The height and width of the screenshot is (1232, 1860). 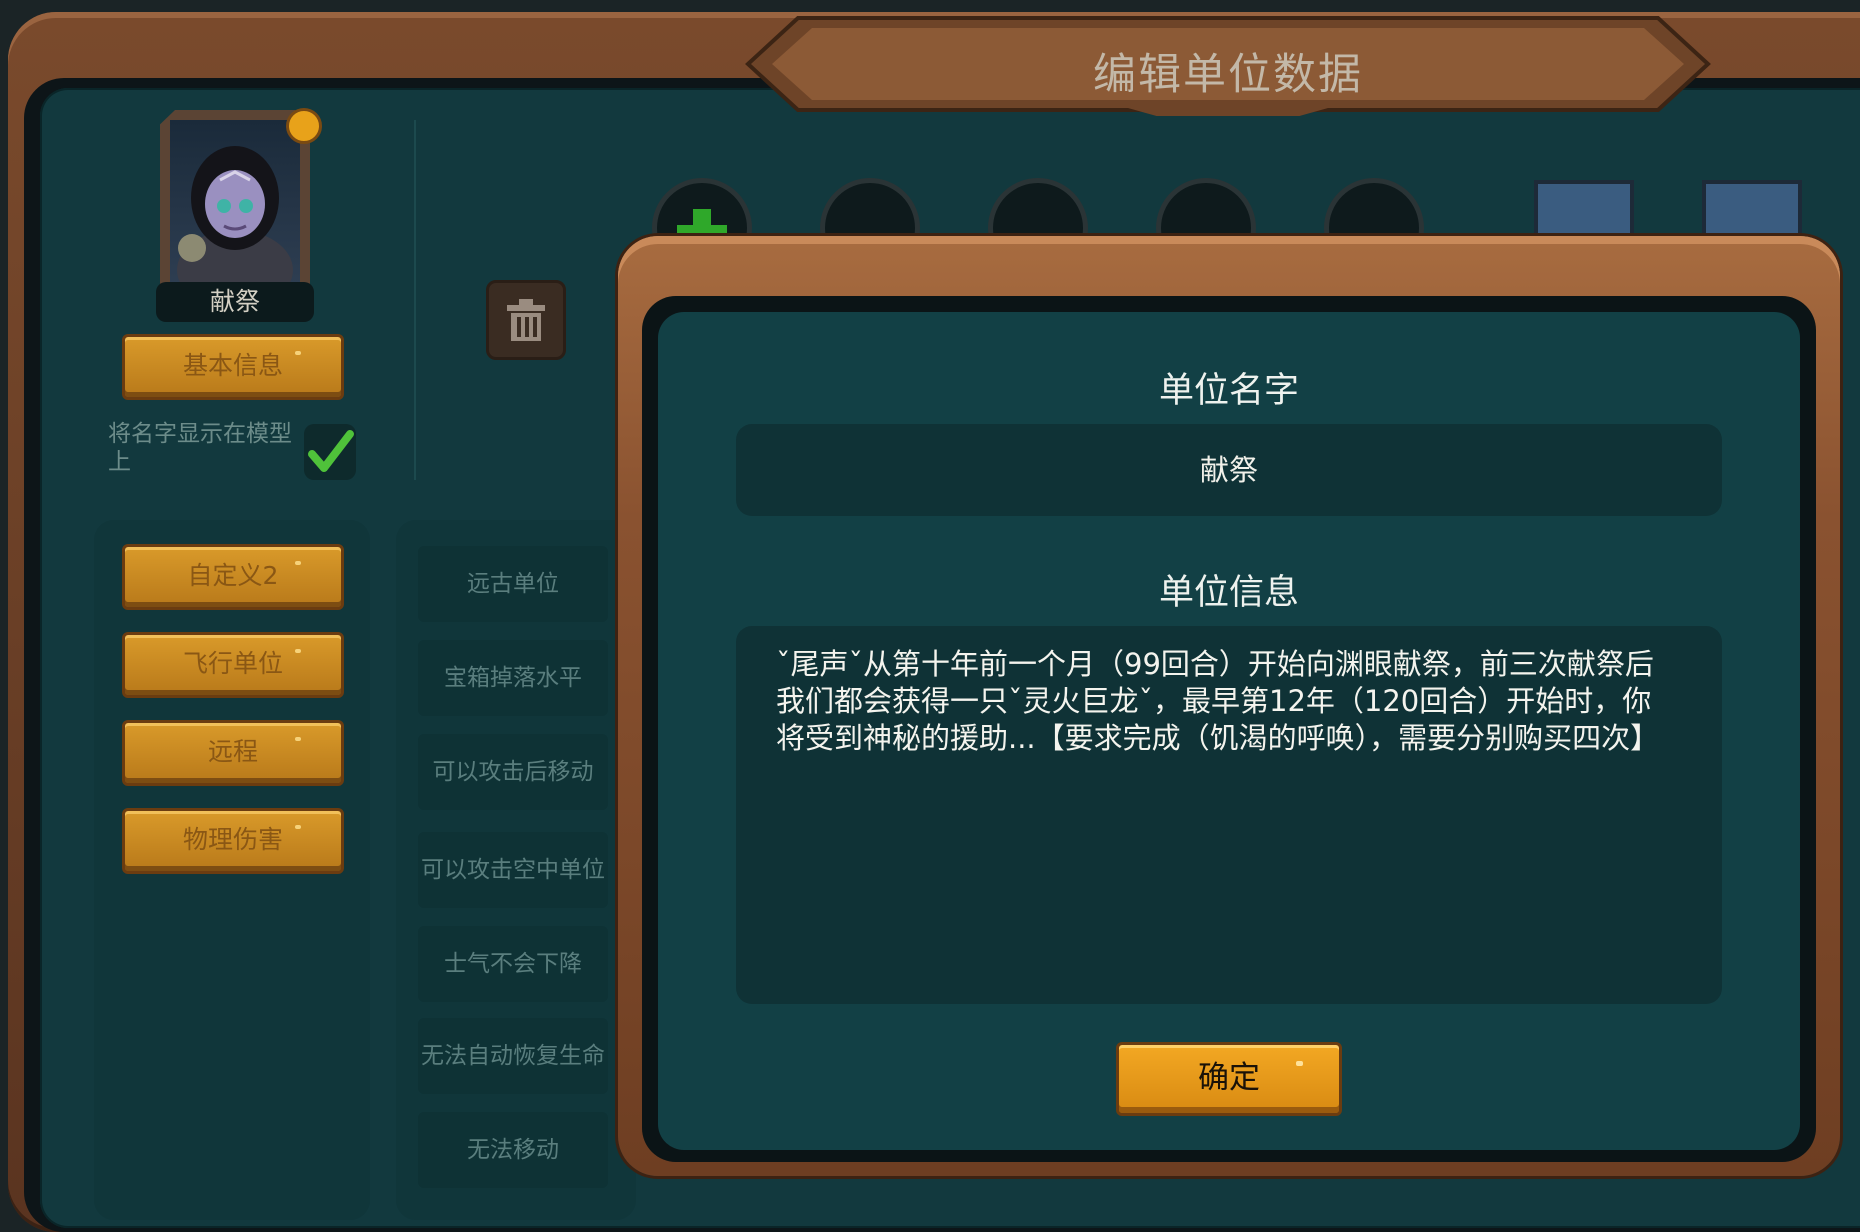 I want to click on unit-name-input: 献祭, so click(x=1229, y=470).